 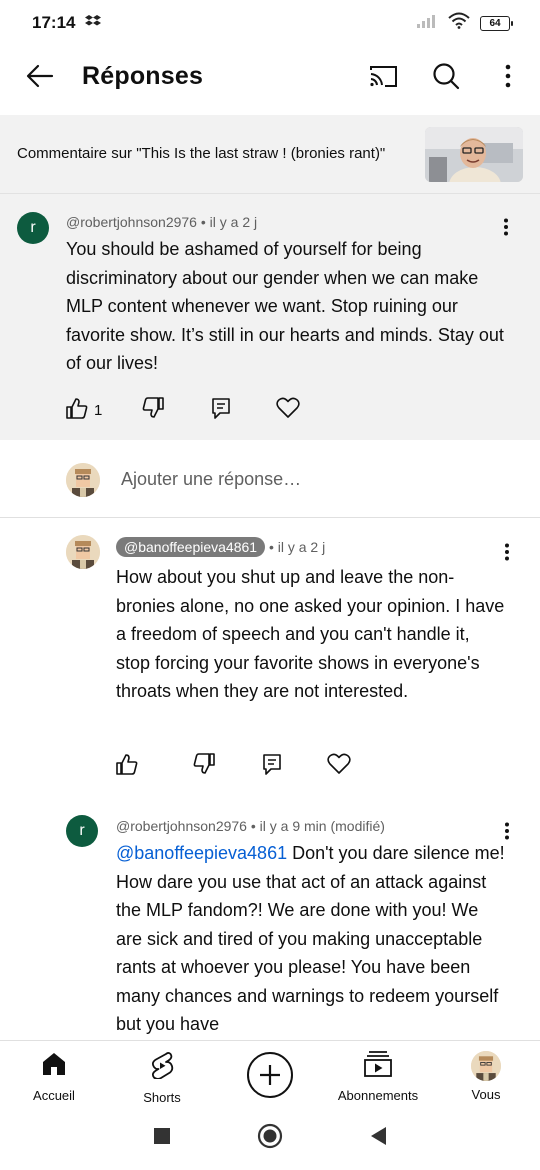 I want to click on nav-you-label: Vous, so click(x=486, y=1094).